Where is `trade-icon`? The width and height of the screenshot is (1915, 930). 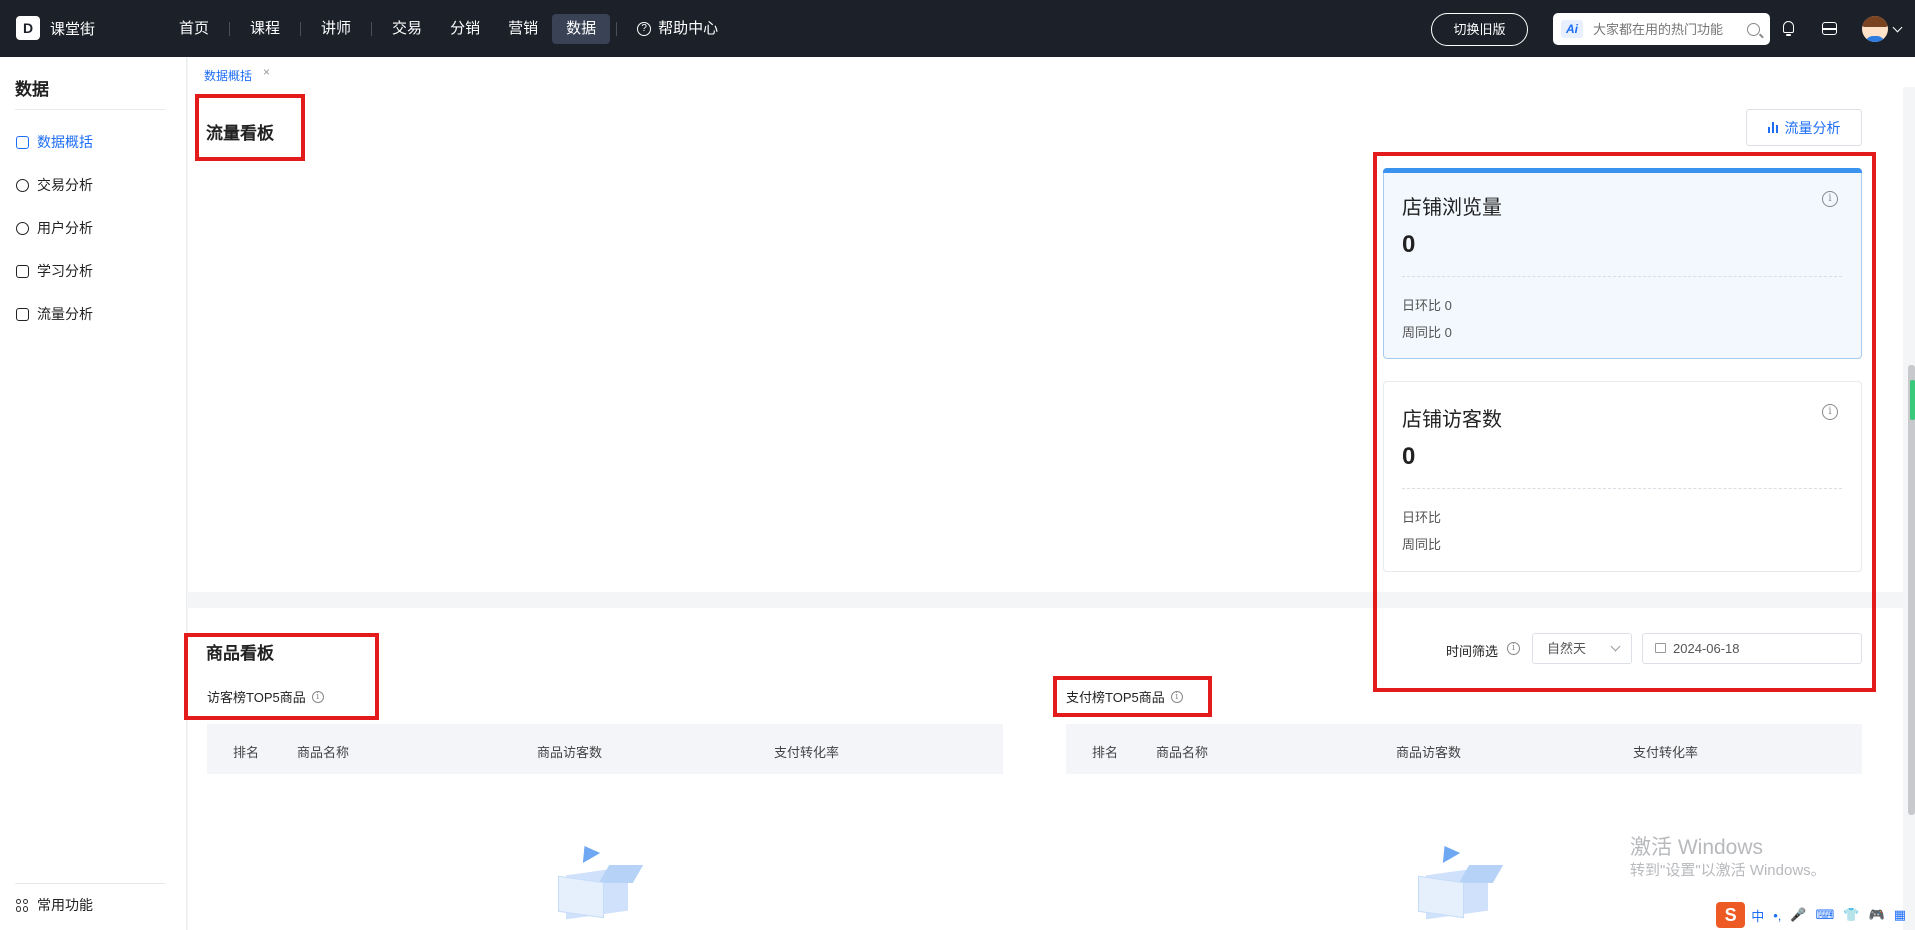 trade-icon is located at coordinates (22, 185).